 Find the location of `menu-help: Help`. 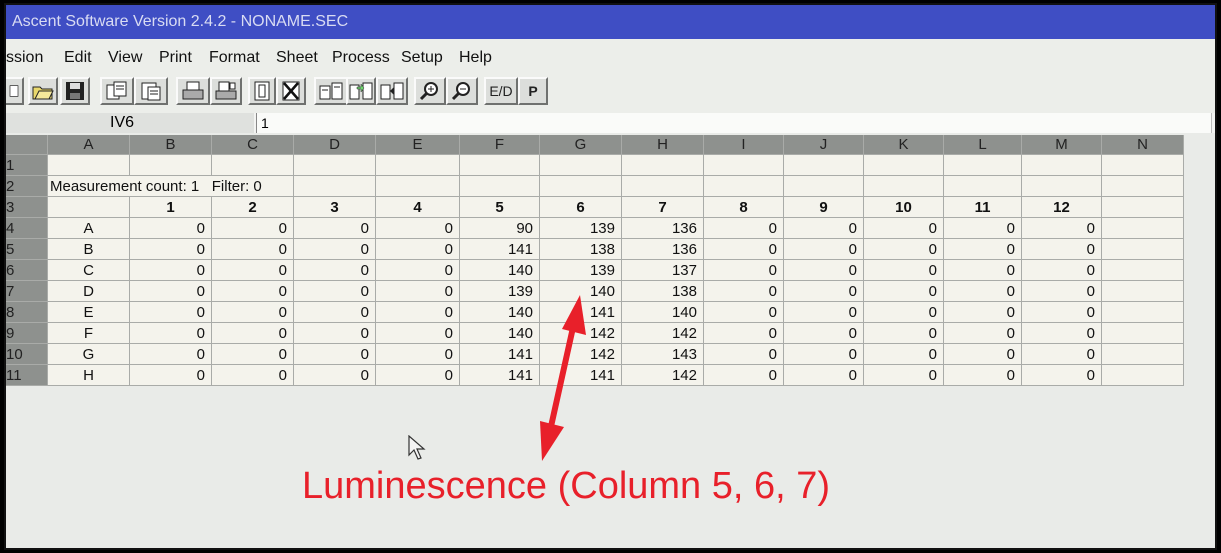

menu-help: Help is located at coordinates (475, 58).